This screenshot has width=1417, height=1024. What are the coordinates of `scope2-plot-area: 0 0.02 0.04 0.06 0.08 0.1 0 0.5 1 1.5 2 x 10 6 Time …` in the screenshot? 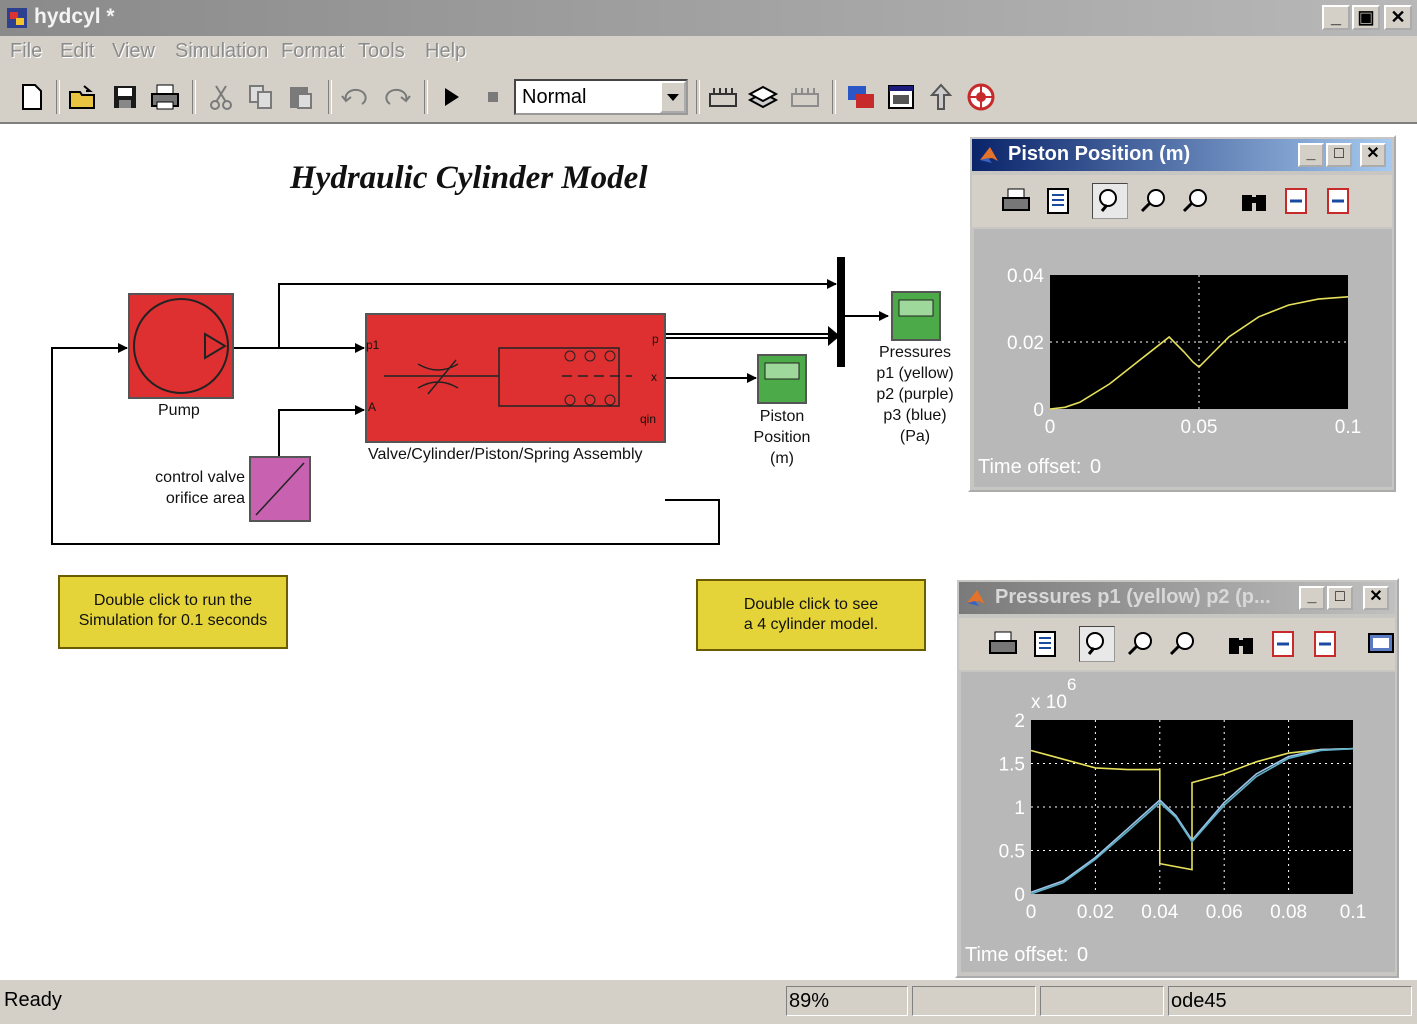 It's located at (1178, 822).